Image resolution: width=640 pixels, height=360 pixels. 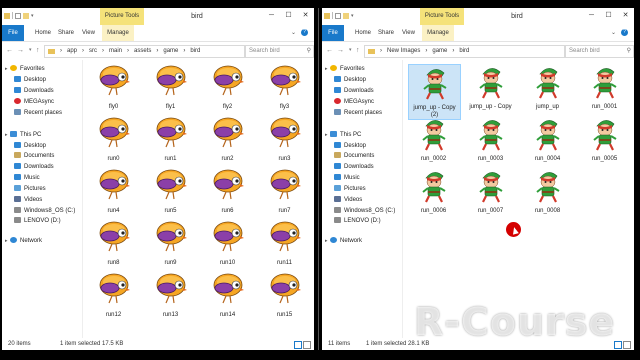 I want to click on properties-icon, so click(x=18, y=15).